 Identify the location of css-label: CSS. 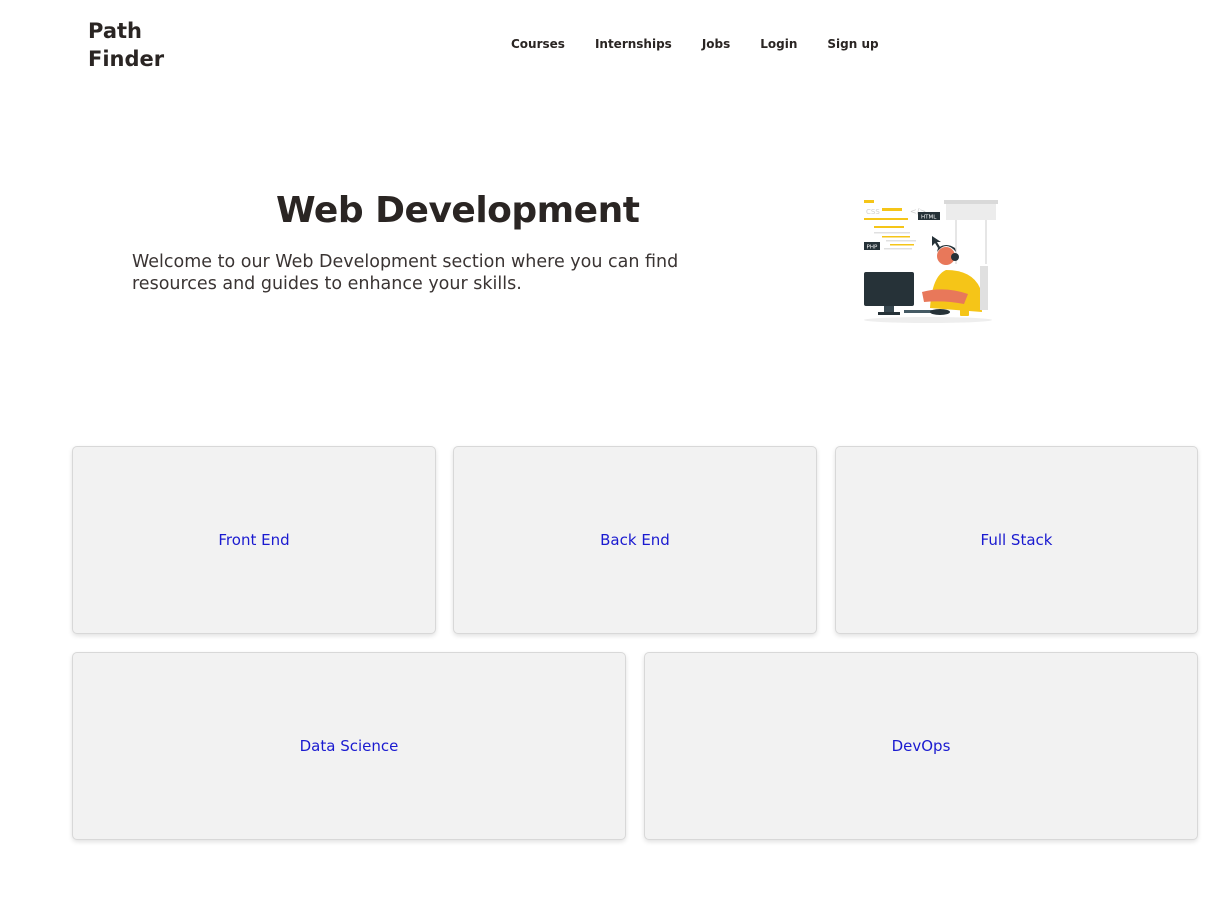
(873, 212).